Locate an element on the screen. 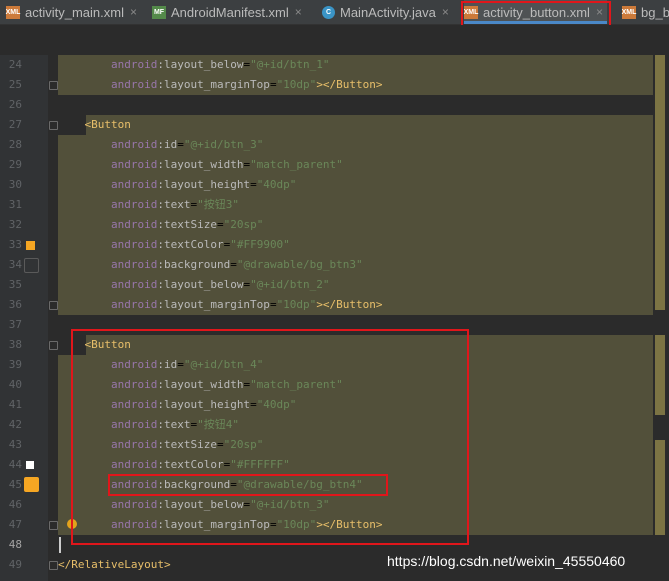 Image resolution: width=669 pixels, height=581 pixels. tab-android-manifest: MF AndroidManifest.xml × is located at coordinates (227, 12).